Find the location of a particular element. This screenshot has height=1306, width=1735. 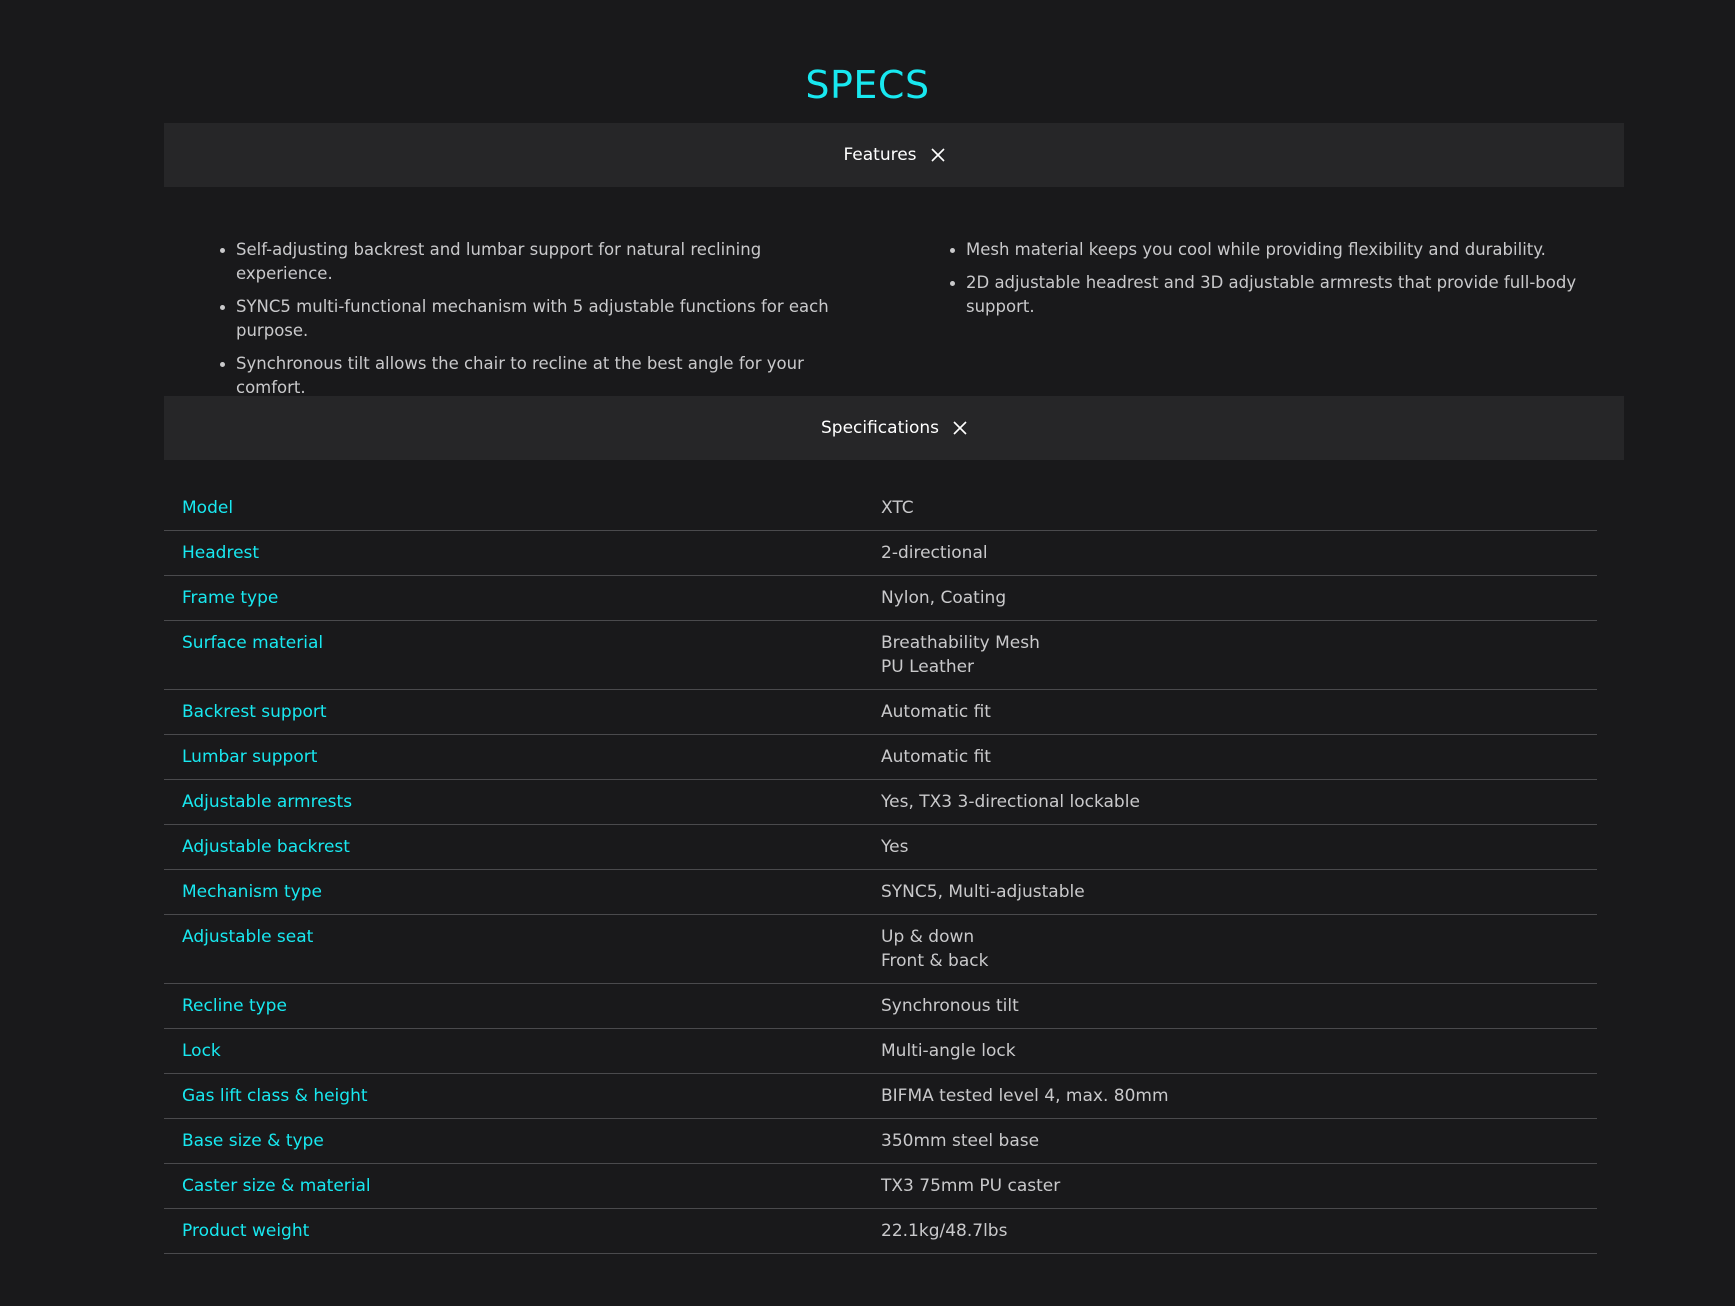

spec-value: Synchronous tilt is located at coordinates (1239, 1006).